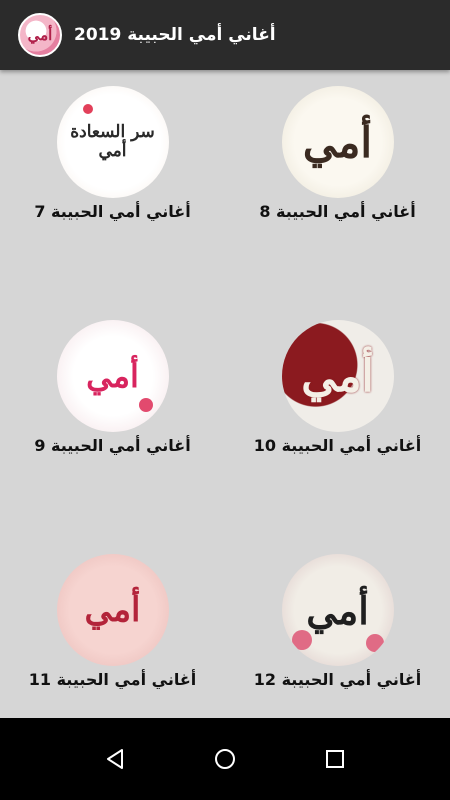  I want to click on grid-item-8: أمي أغاني أمي الحبيبة 8, so click(337, 178).